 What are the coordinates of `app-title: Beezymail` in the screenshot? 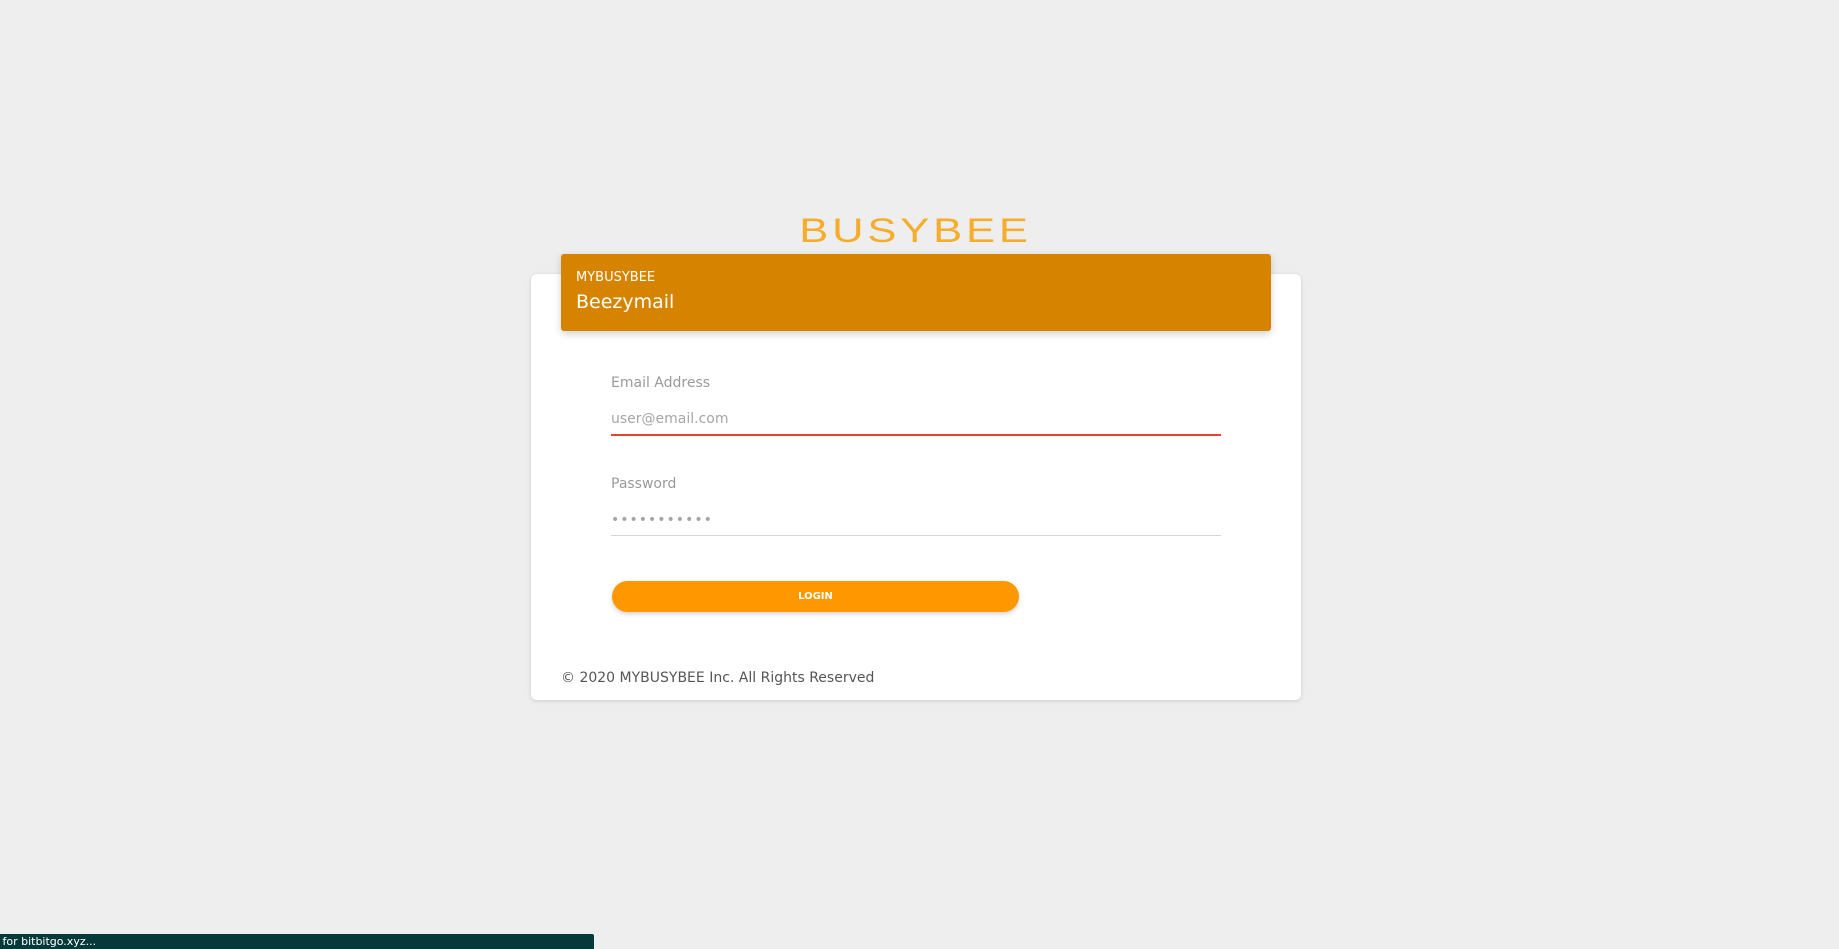 It's located at (625, 302).